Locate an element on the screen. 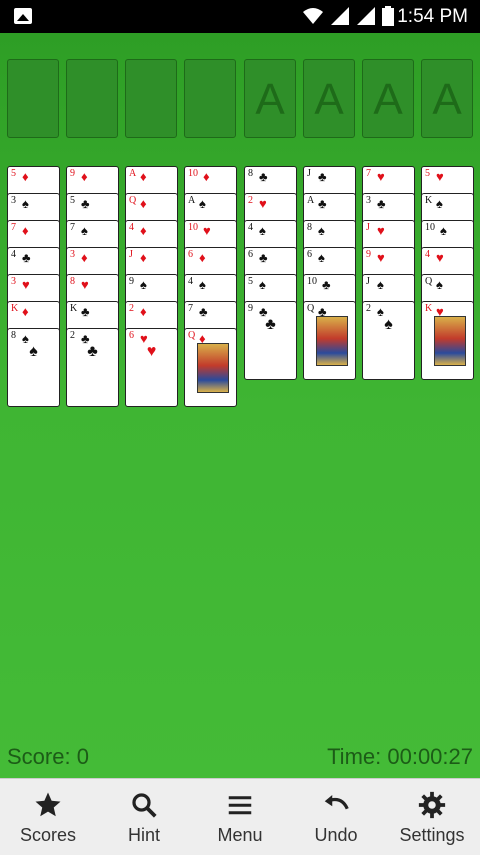  card-rank: 6 is located at coordinates (309, 254).